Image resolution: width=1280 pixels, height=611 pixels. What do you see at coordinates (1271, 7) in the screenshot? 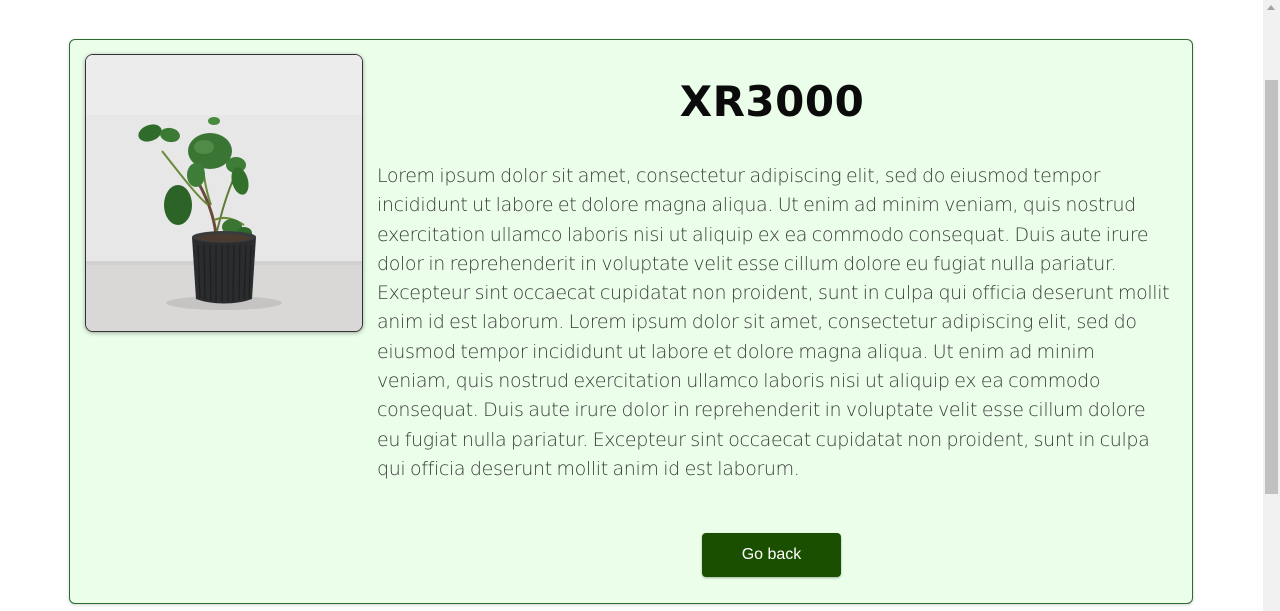
I see `scroll-up-arrow-icon` at bounding box center [1271, 7].